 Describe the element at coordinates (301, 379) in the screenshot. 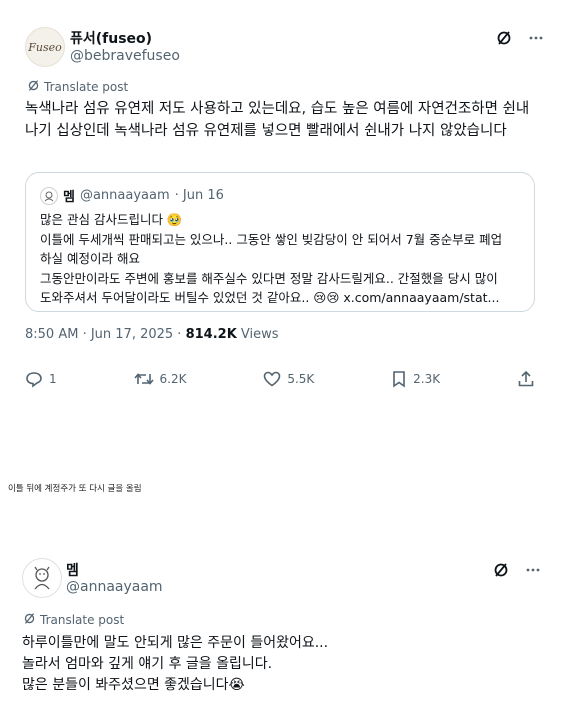

I see `like-count: 5.5K` at that location.